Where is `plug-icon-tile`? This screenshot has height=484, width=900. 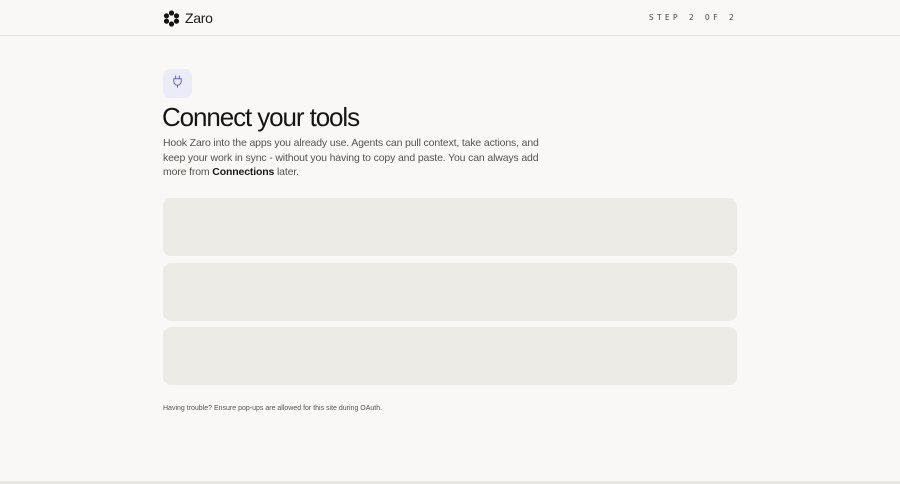
plug-icon-tile is located at coordinates (177, 83).